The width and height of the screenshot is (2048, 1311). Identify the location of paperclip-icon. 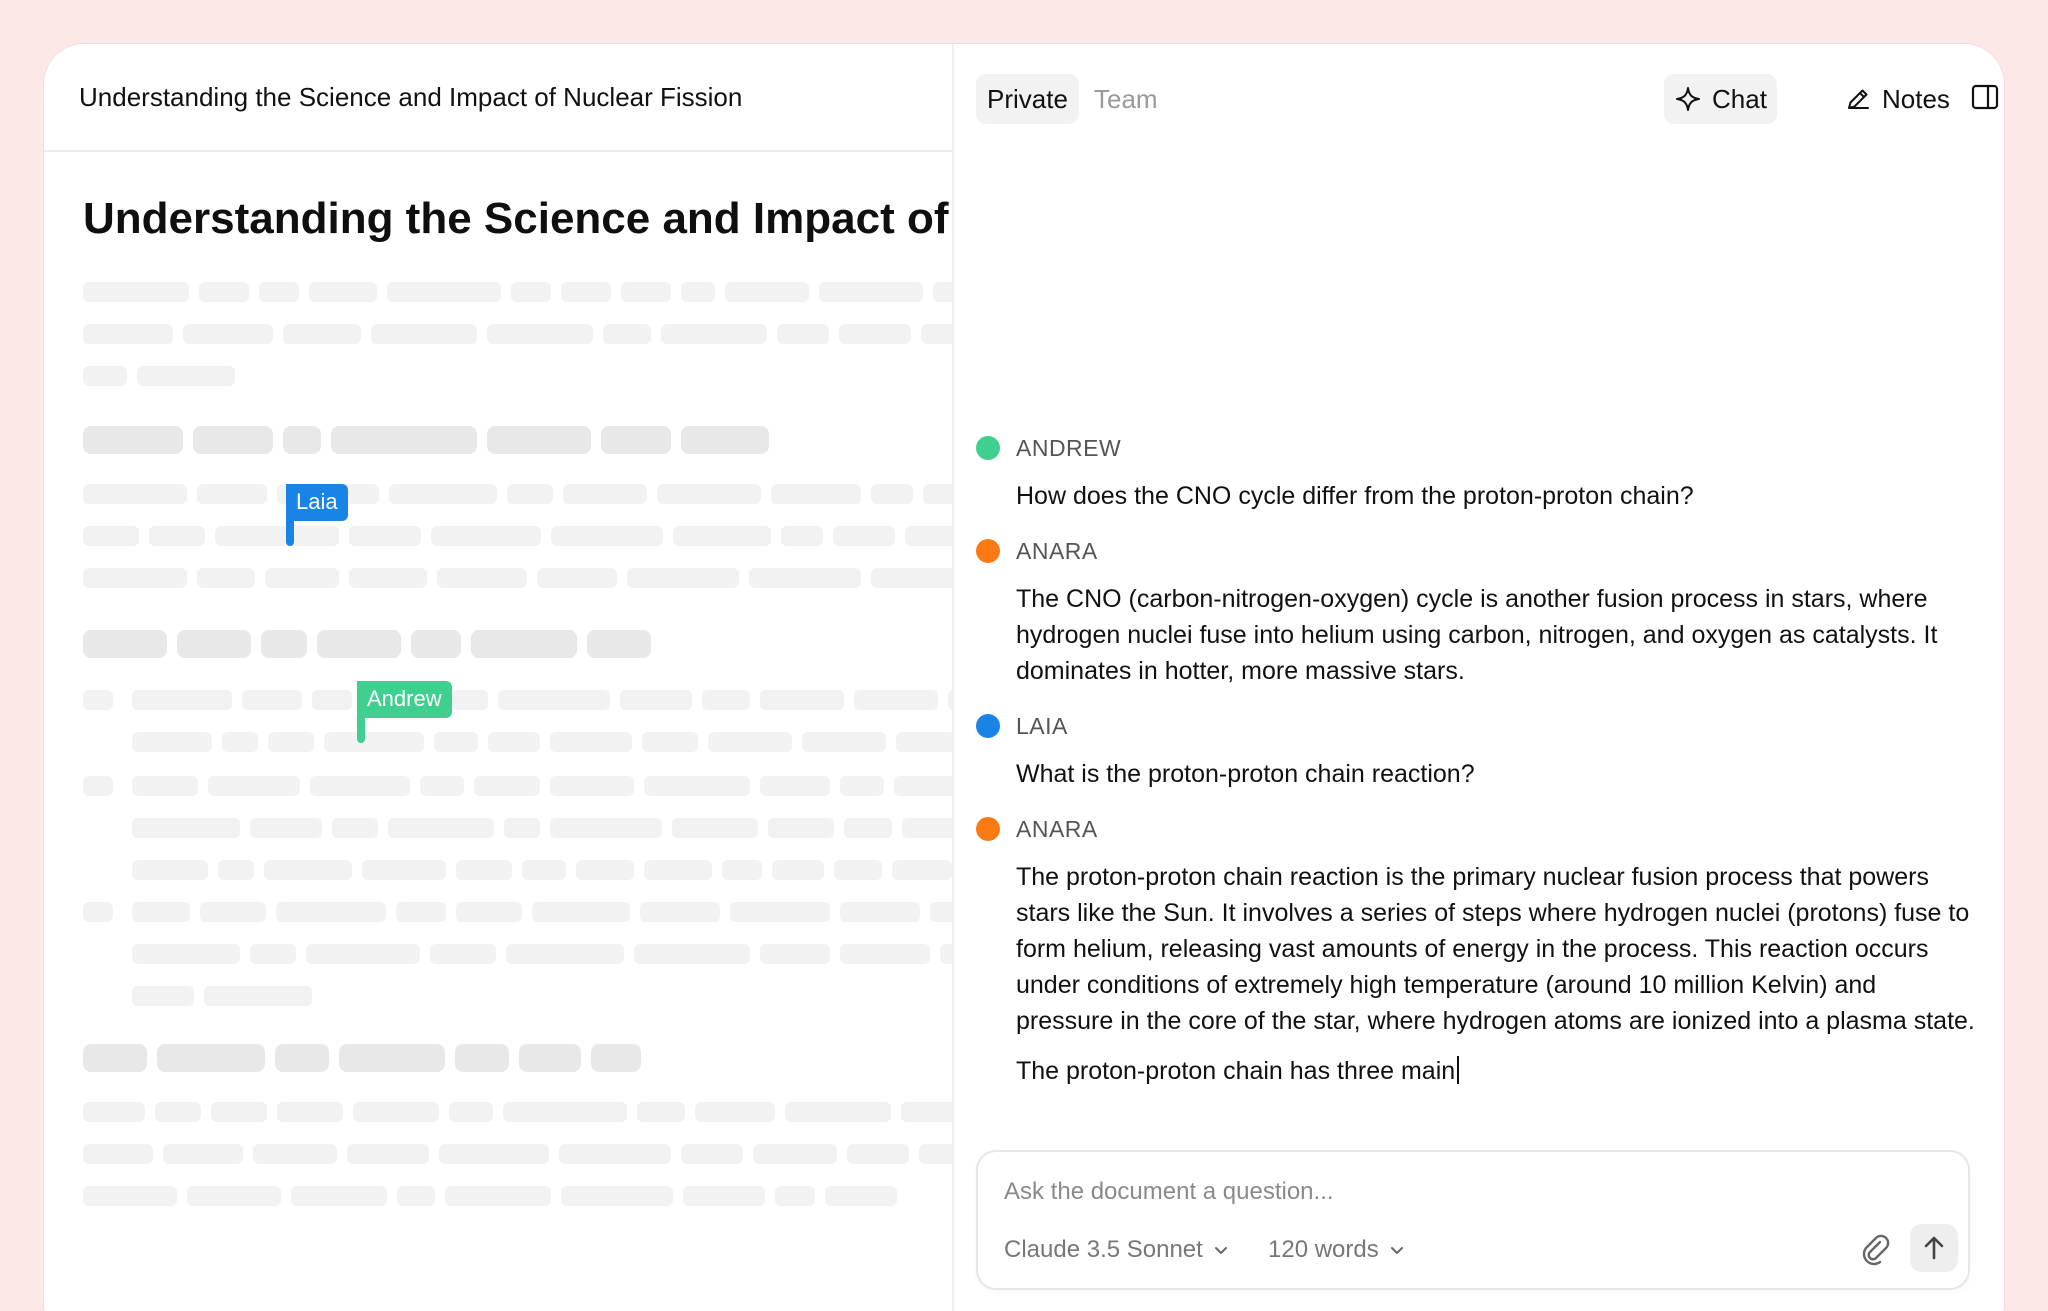
(1876, 1250).